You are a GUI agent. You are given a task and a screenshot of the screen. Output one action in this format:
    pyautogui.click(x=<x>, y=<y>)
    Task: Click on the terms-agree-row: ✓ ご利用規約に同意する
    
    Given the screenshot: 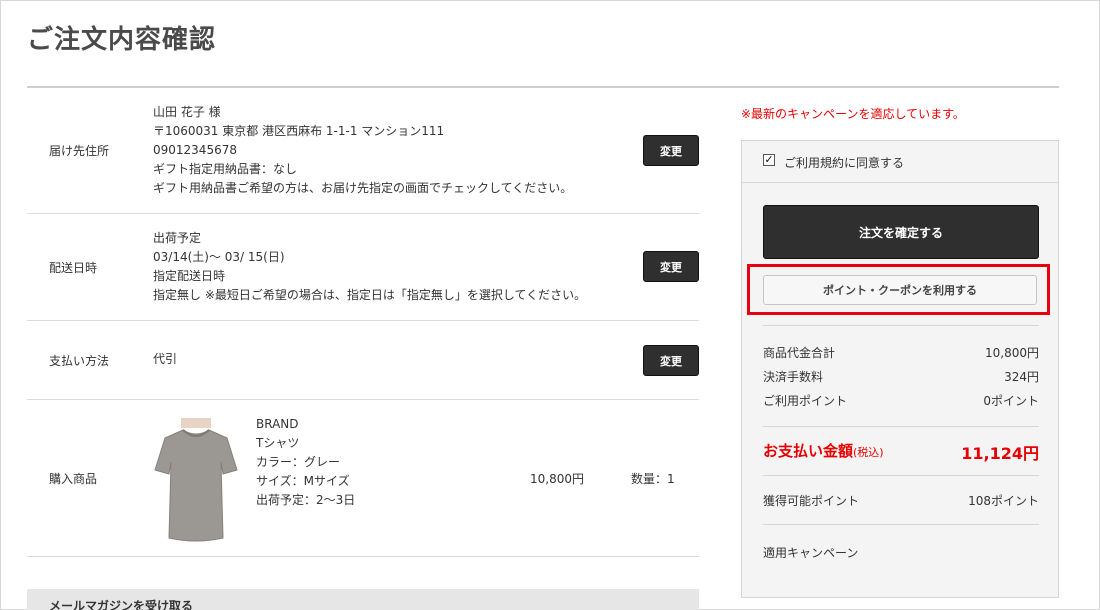 What is the action you would take?
    pyautogui.click(x=900, y=162)
    